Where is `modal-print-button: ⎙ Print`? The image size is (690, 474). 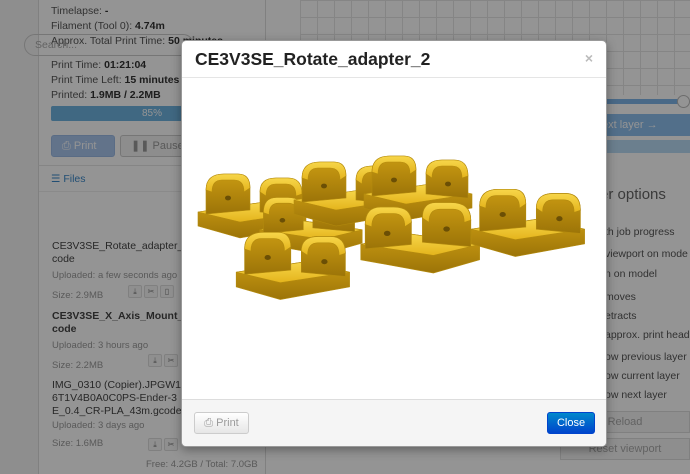
modal-print-button: ⎙ Print is located at coordinates (221, 423).